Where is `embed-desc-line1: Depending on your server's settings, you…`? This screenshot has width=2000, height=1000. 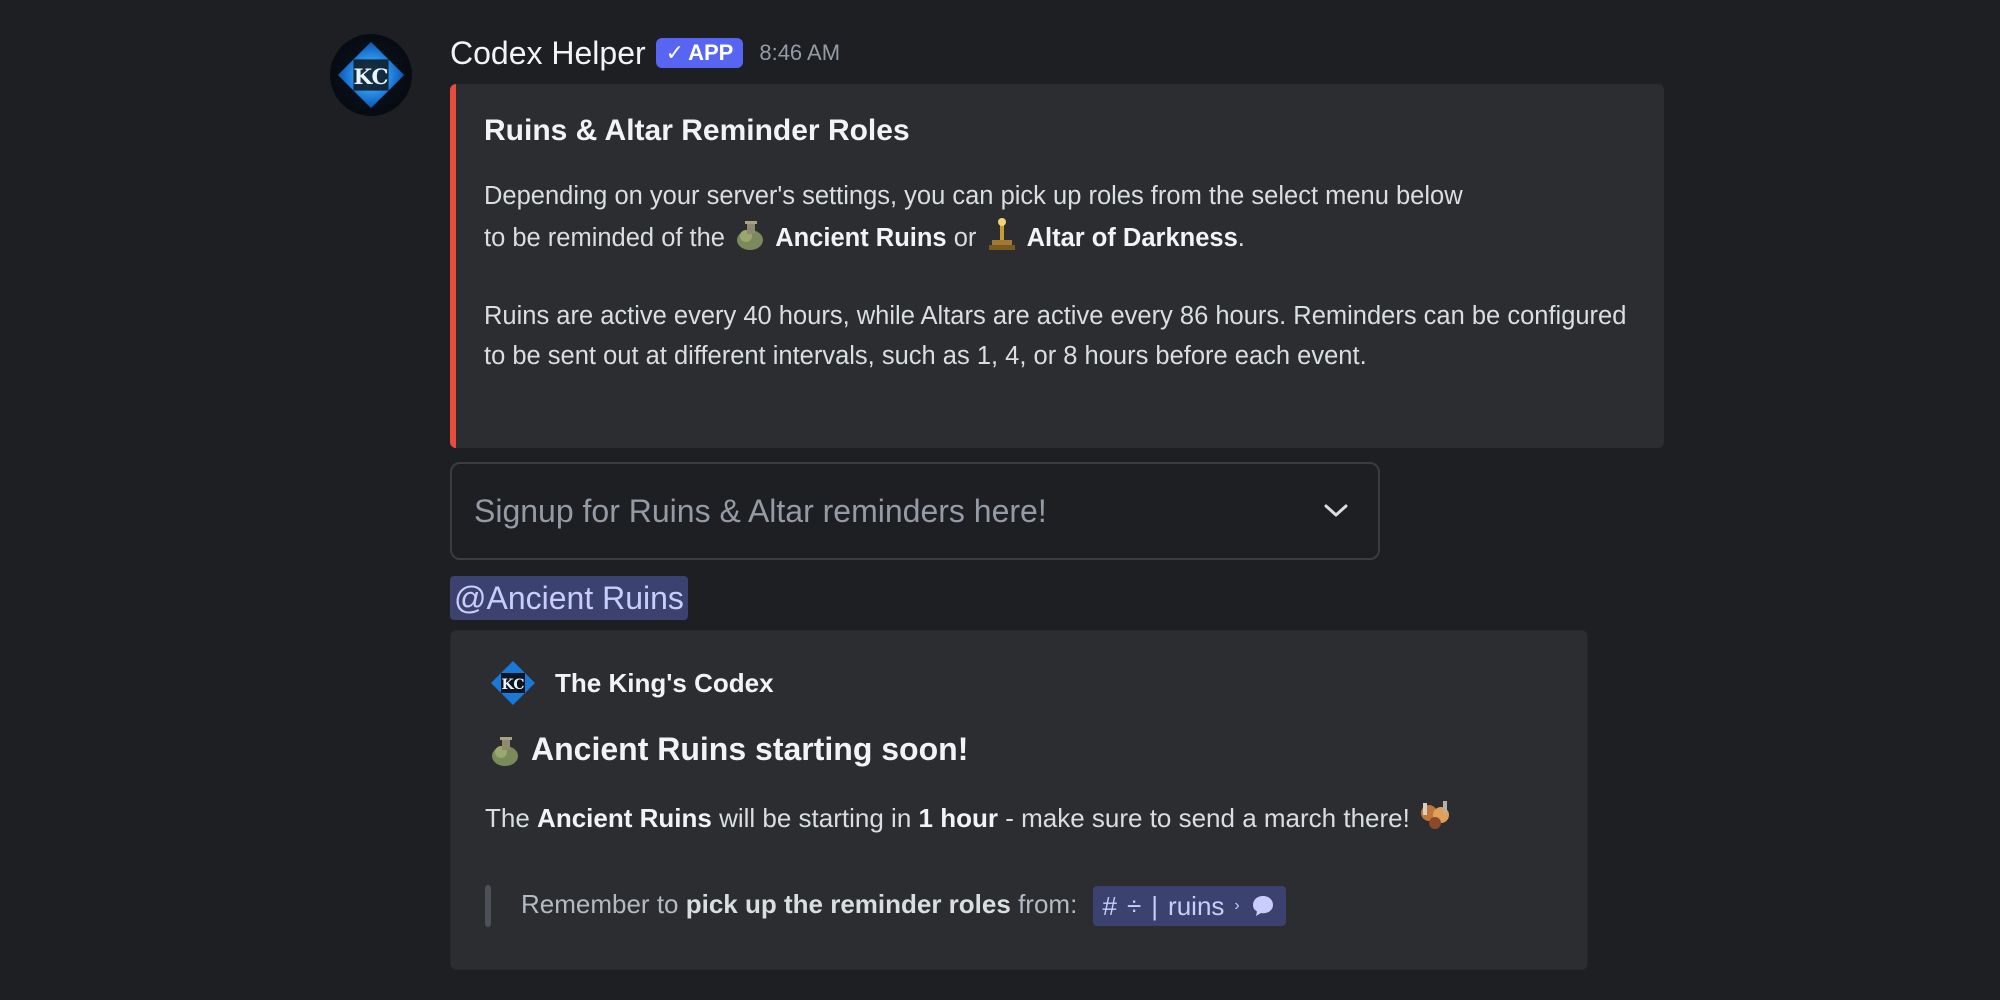 embed-desc-line1: Depending on your server's settings, you… is located at coordinates (973, 196).